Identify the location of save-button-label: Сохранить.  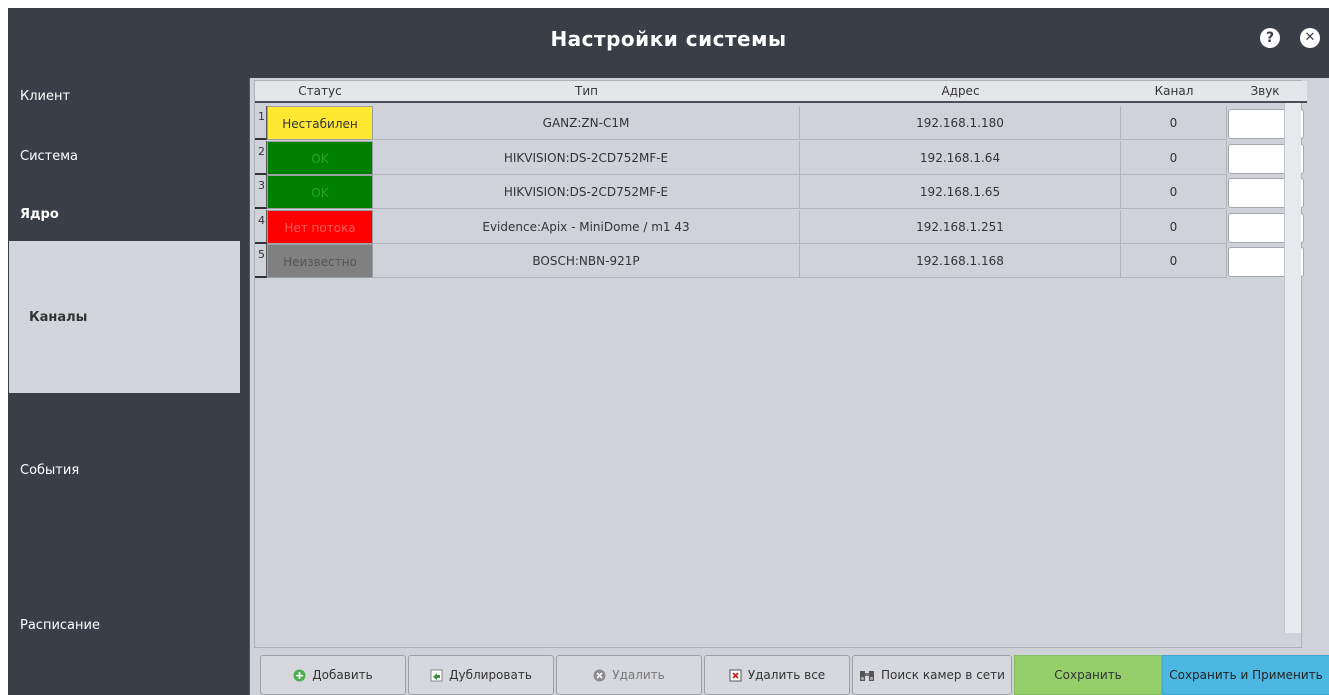
(1088, 675).